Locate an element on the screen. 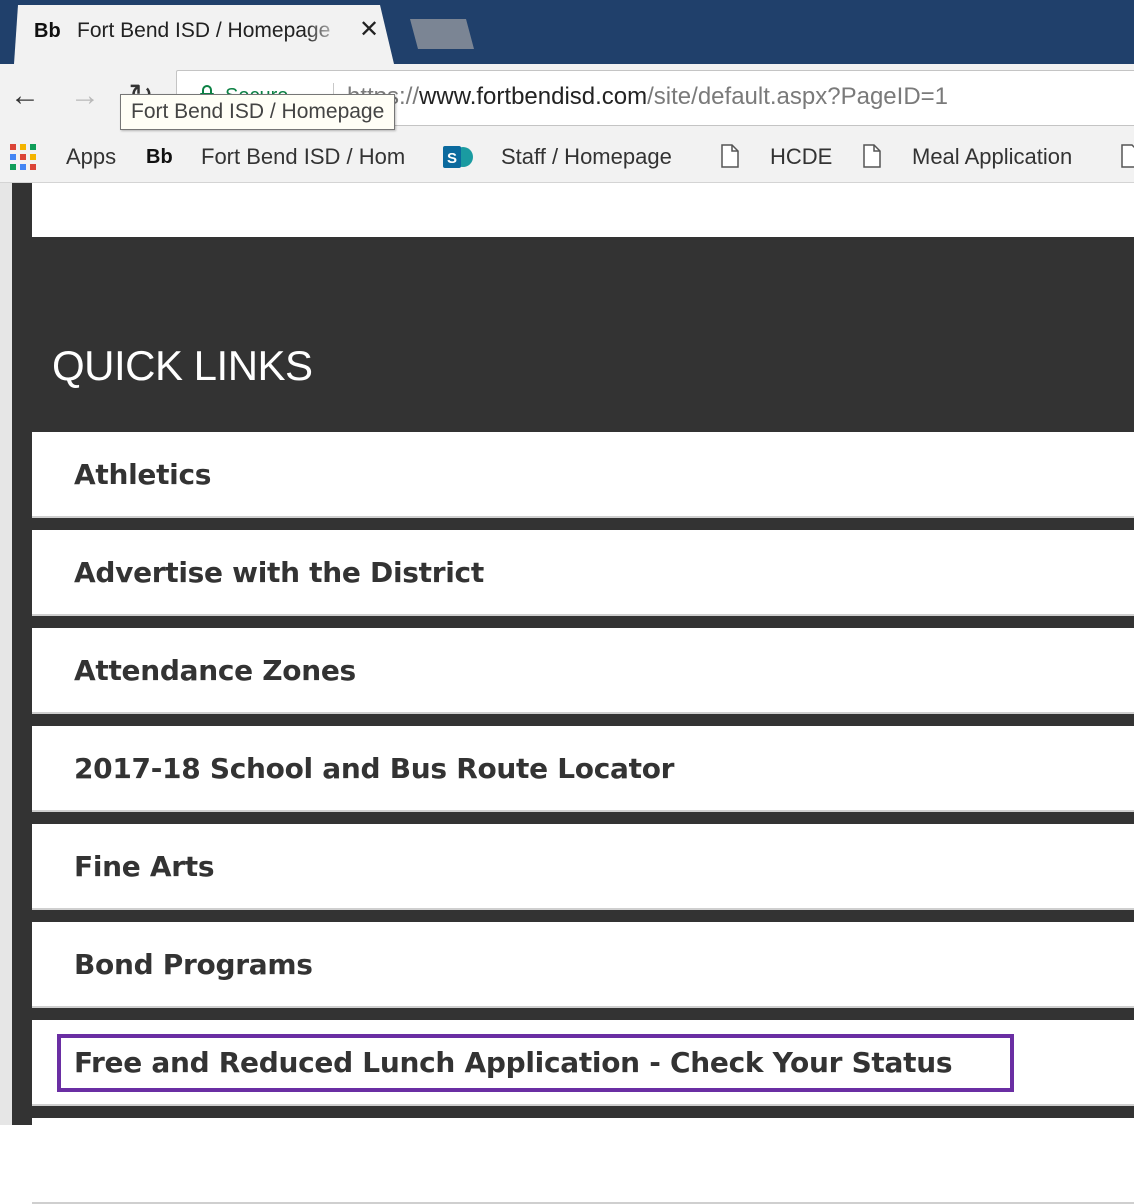  close-tab-icon: ✕ is located at coordinates (369, 30).